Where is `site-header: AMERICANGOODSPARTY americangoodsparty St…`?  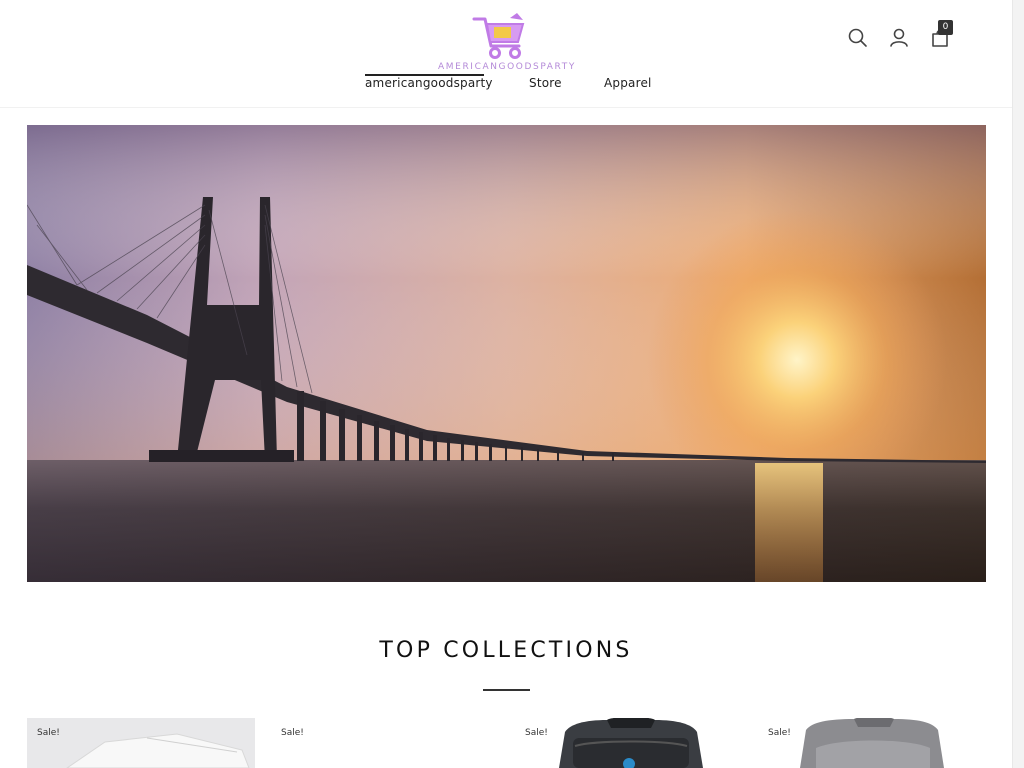 site-header: AMERICANGOODSPARTY americangoodsparty St… is located at coordinates (506, 54).